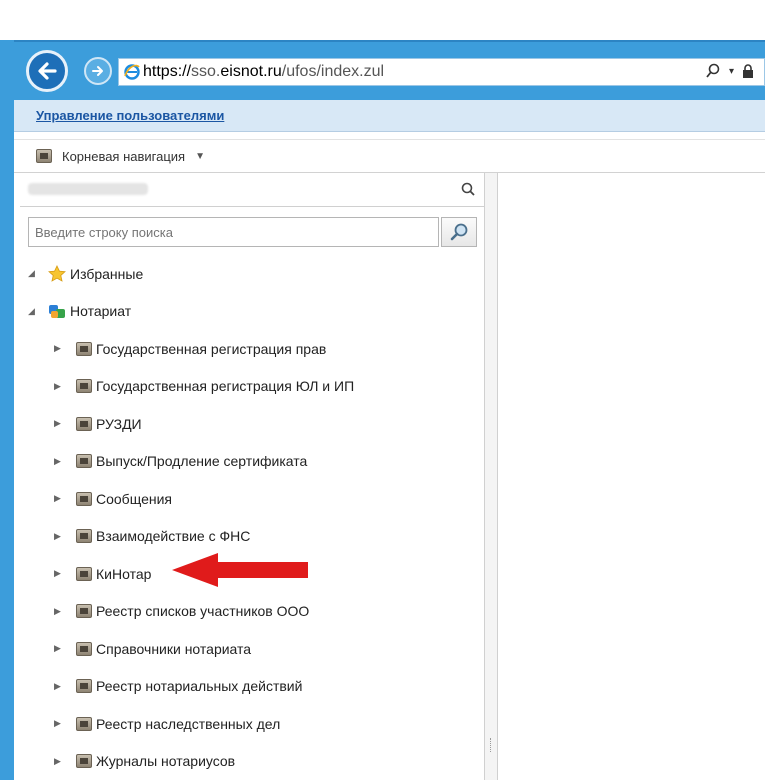 The height and width of the screenshot is (780, 765). What do you see at coordinates (731, 71) in the screenshot?
I see `search-dropdown-icon: ▾` at bounding box center [731, 71].